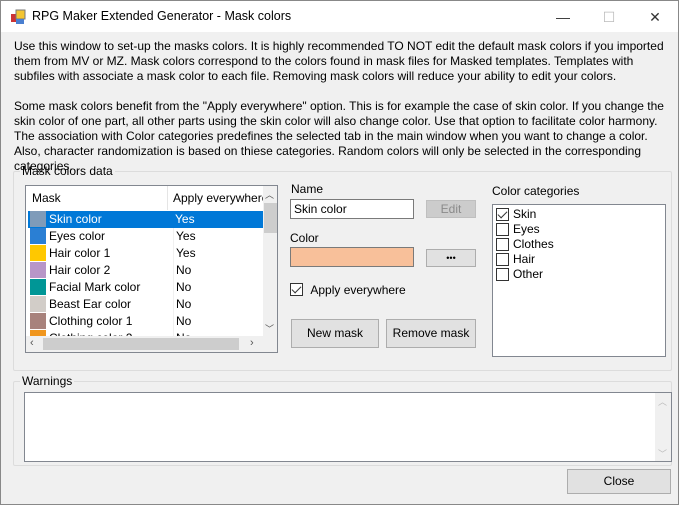  Describe the element at coordinates (141, 344) in the screenshot. I see `hscroll-thumb` at that location.